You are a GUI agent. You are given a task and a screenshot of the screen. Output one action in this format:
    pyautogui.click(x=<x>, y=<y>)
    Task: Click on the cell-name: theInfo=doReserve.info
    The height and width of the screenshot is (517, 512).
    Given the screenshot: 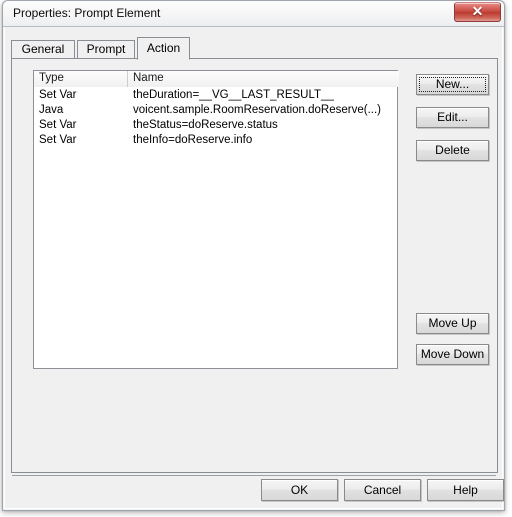 What is the action you would take?
    pyautogui.click(x=193, y=140)
    